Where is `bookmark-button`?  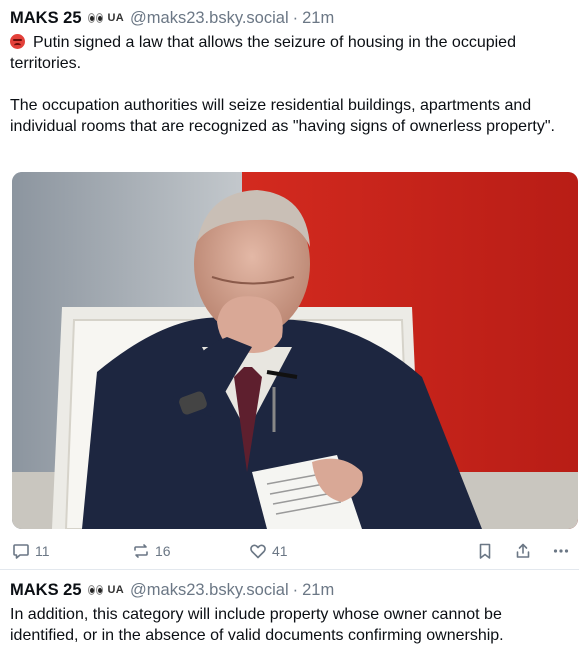 bookmark-button is located at coordinates (485, 551).